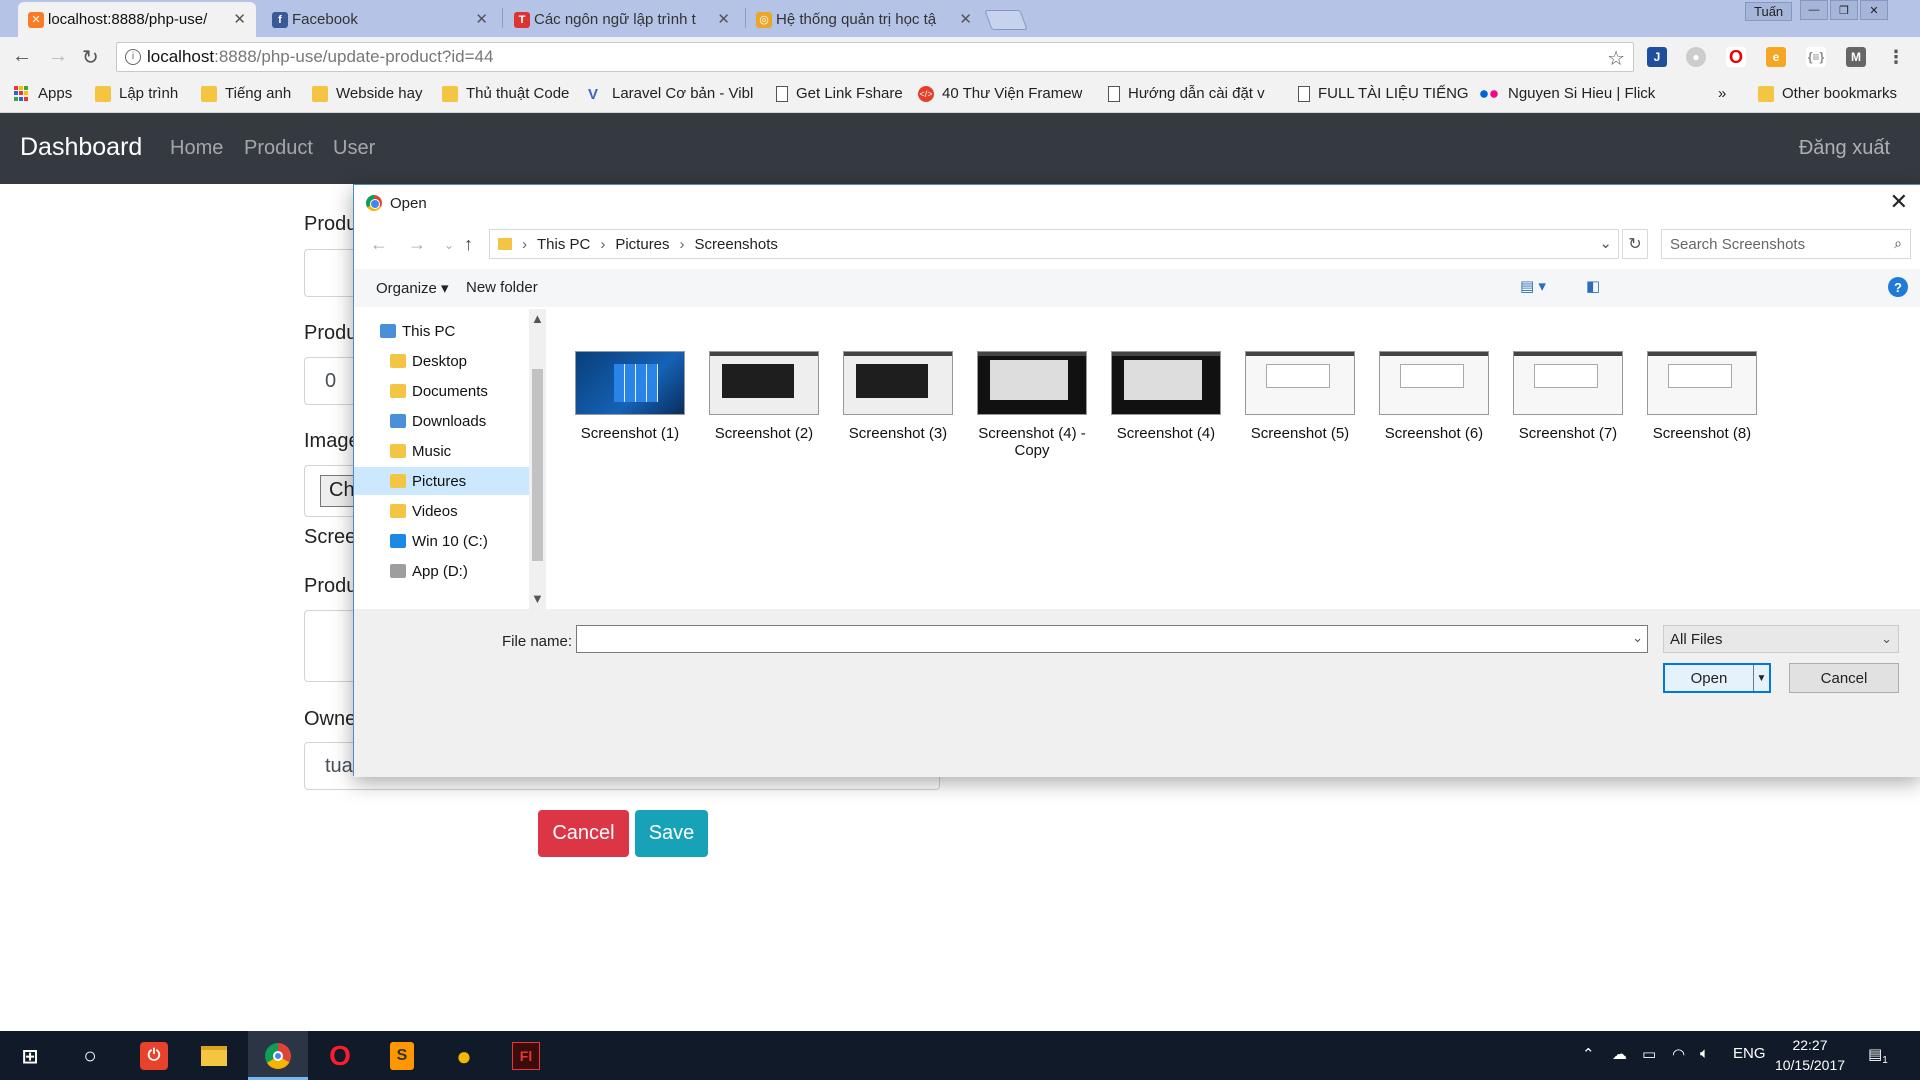  Describe the element at coordinates (441, 451) in the screenshot. I see `nav-item-music: Music` at that location.